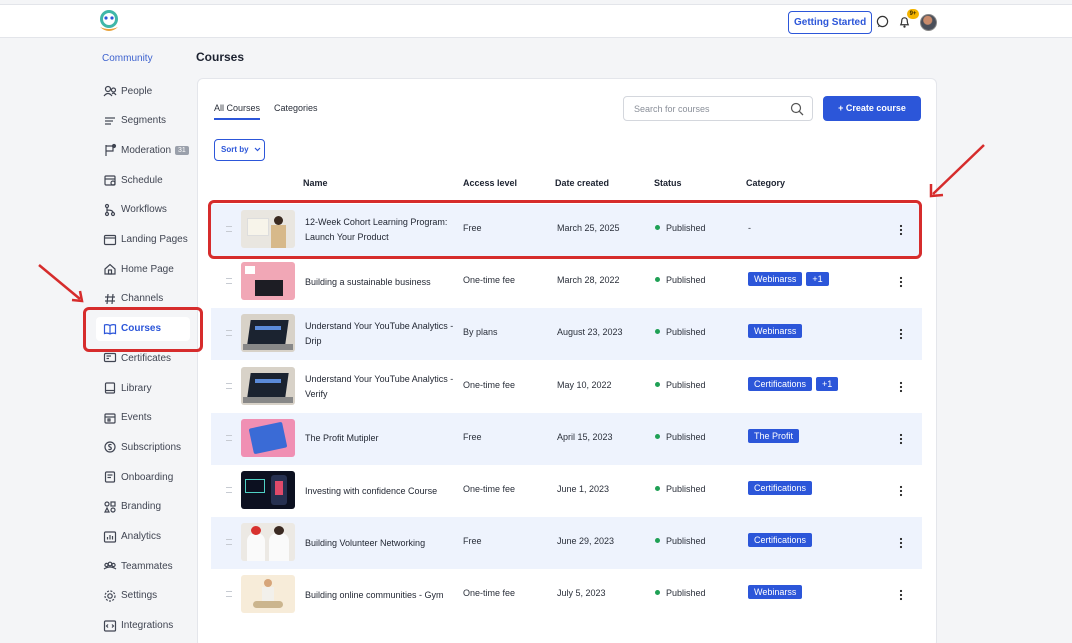 The image size is (1072, 643). Describe the element at coordinates (143, 626) in the screenshot. I see `sidebar-item-integrations: Integrations` at that location.